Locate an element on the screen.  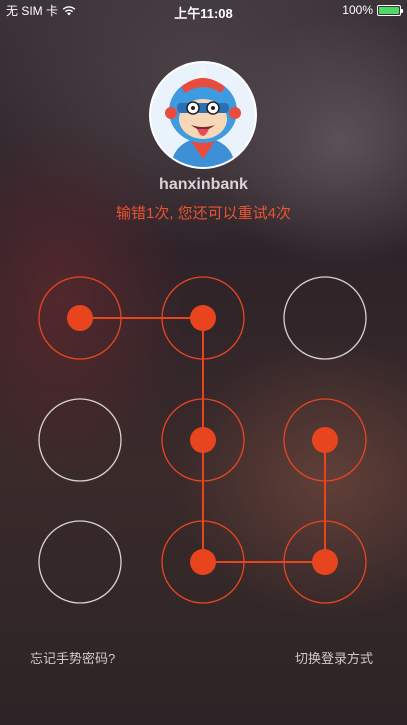
switch-login-link: 切换登录方式 is located at coordinates (334, 657).